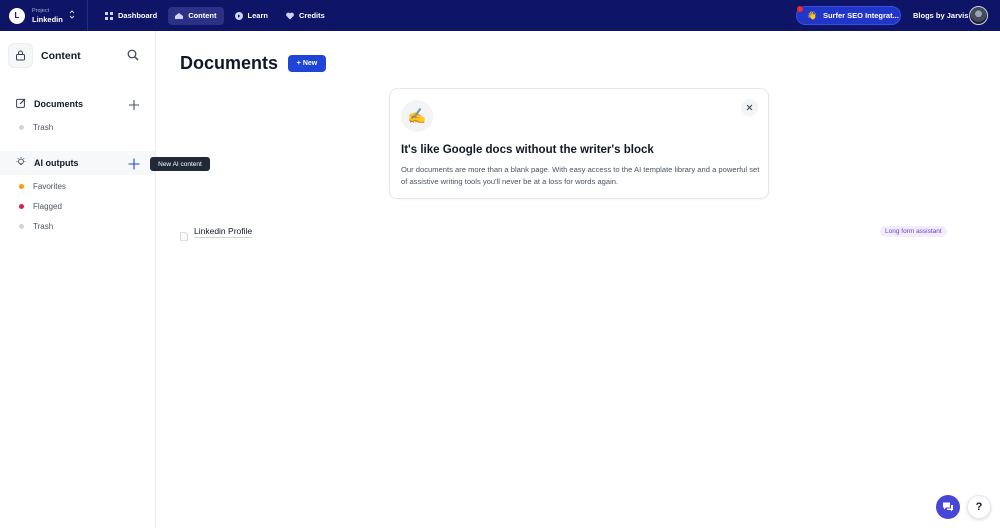 Image resolution: width=1000 pixels, height=528 pixels. What do you see at coordinates (567, 232) in the screenshot?
I see `document-list-item: Linkedin Profile Long form assistant` at bounding box center [567, 232].